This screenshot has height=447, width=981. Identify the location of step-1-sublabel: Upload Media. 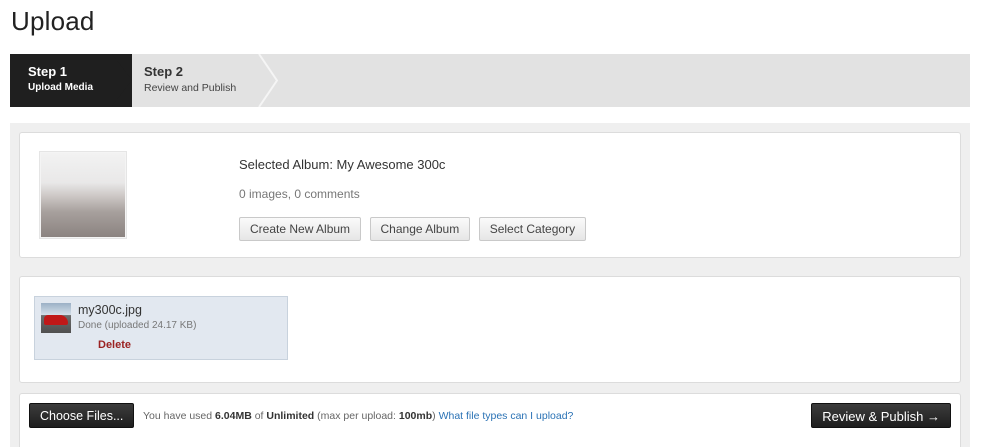
(61, 87).